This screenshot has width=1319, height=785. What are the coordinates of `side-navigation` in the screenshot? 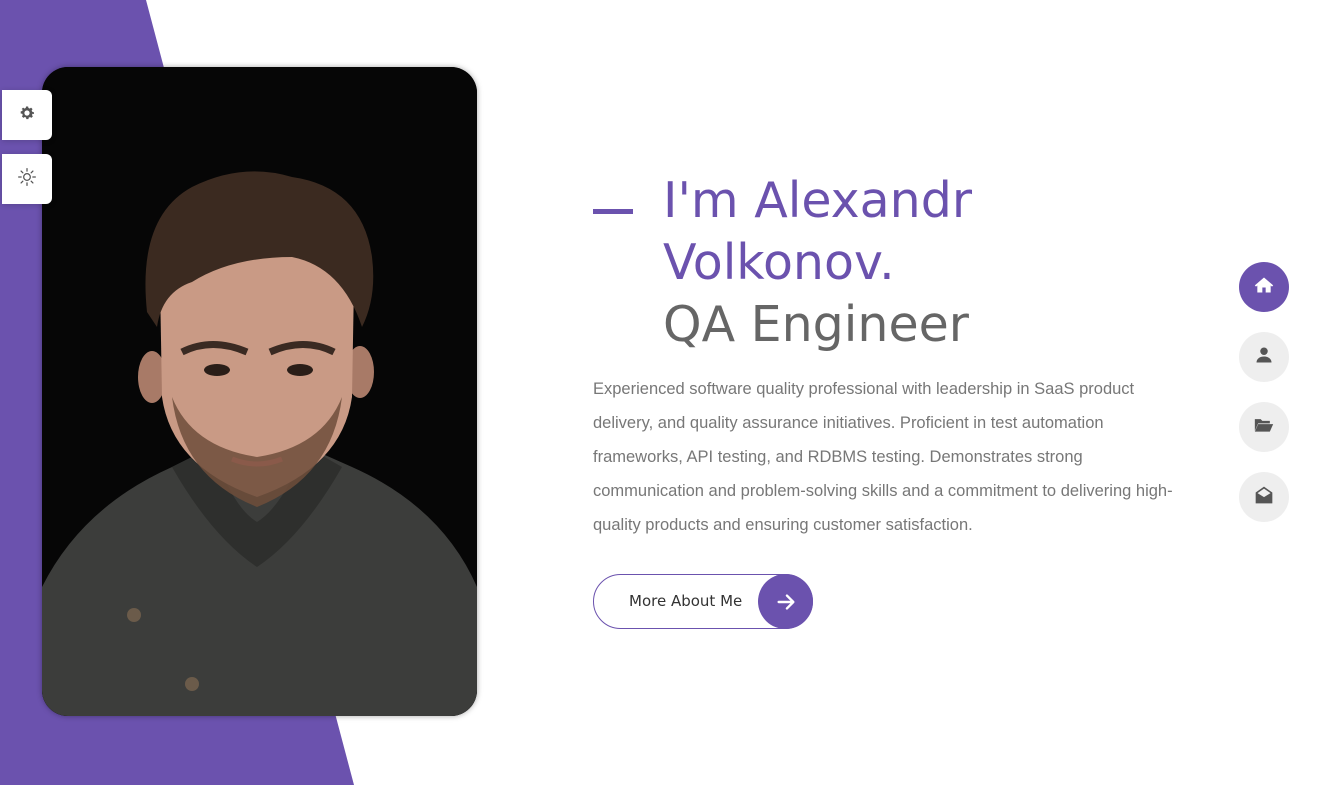 It's located at (1264, 402).